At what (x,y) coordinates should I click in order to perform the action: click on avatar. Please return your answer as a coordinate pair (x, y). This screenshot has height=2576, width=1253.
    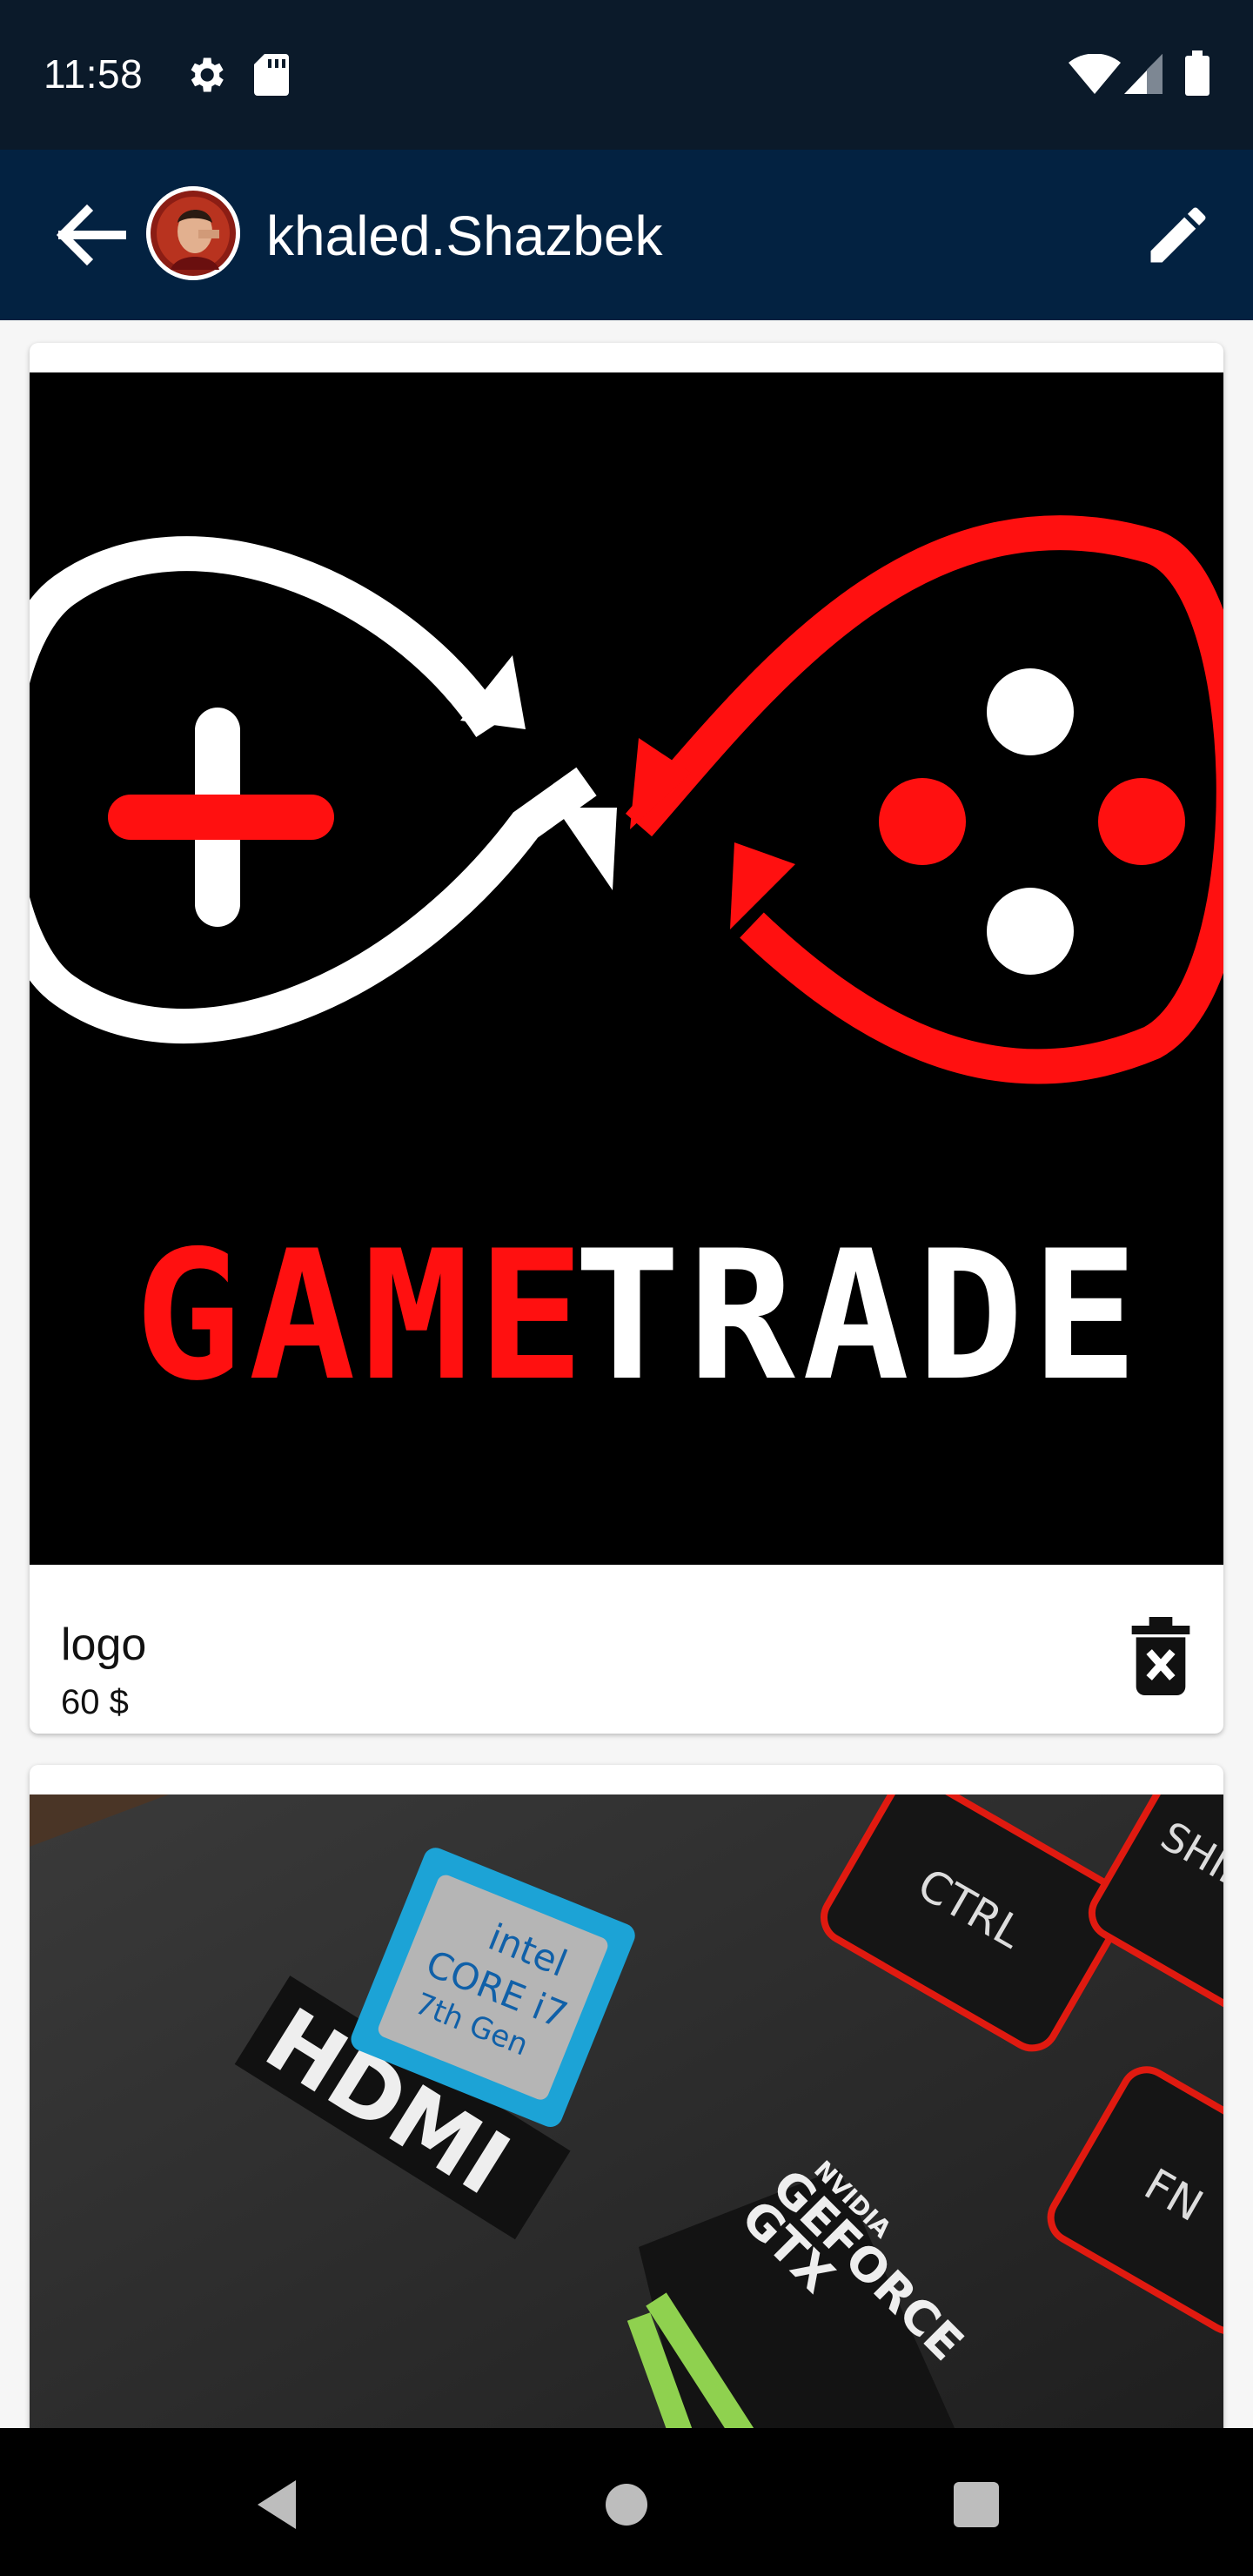
    Looking at the image, I should click on (193, 233).